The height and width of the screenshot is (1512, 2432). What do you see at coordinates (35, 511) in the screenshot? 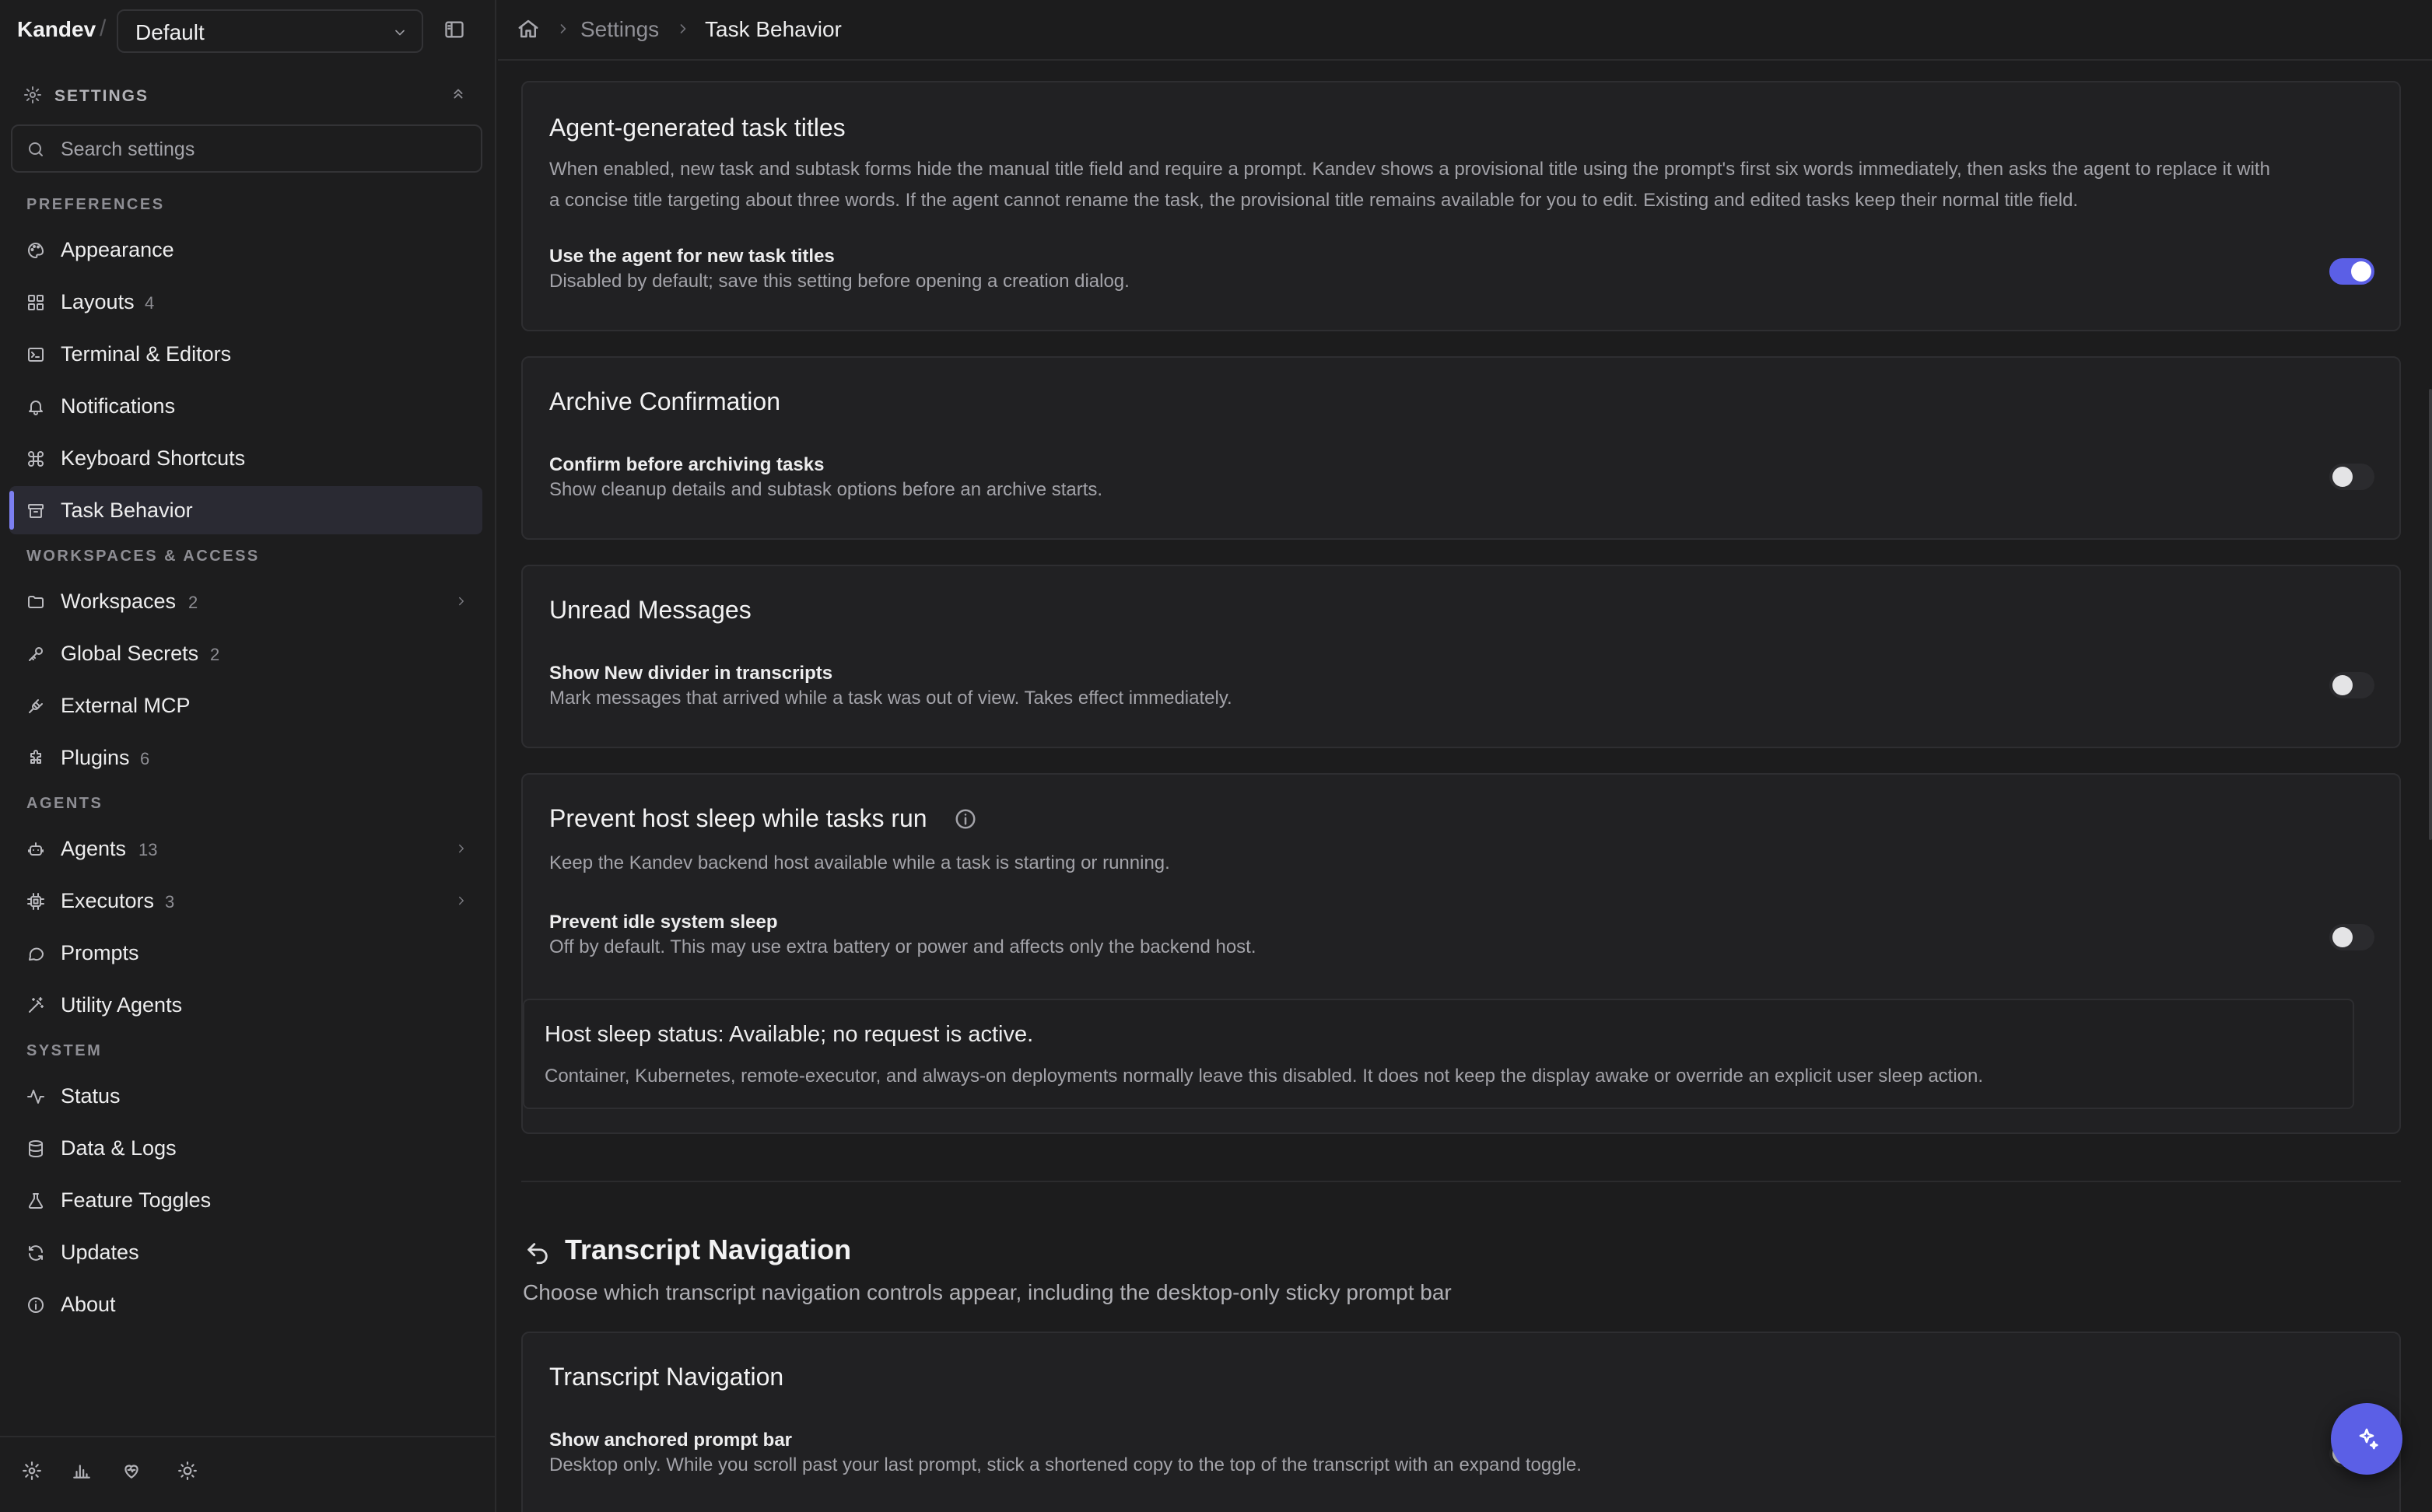
I see `archive-icon` at bounding box center [35, 511].